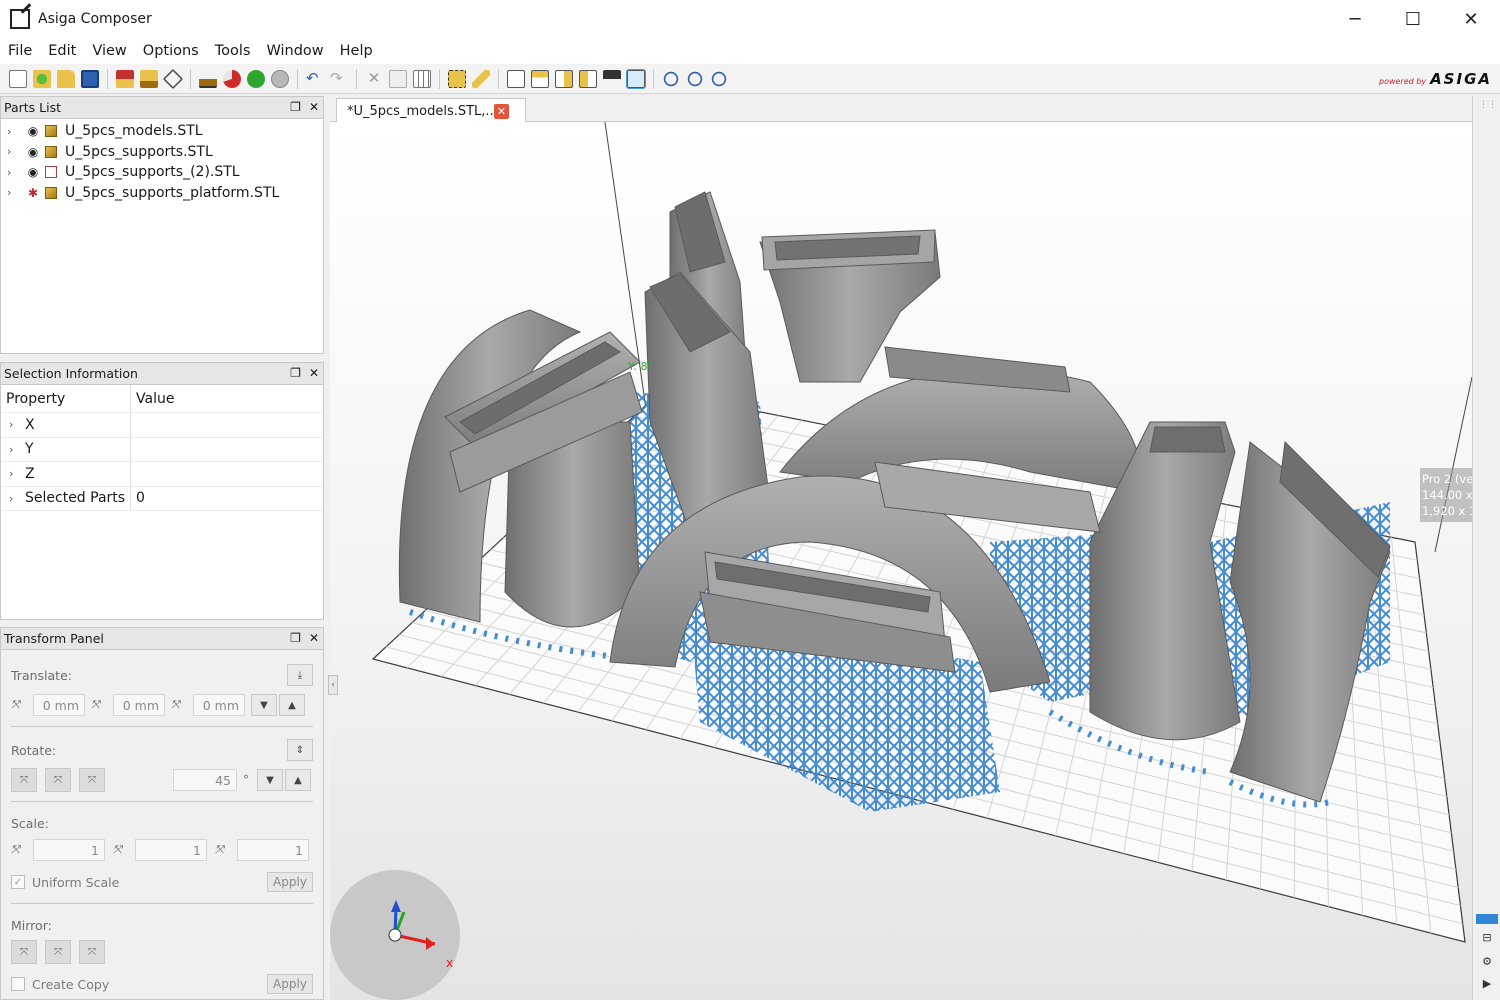 Image resolution: width=1500 pixels, height=1000 pixels. Describe the element at coordinates (1471, 19) in the screenshot. I see `close-button: ✕` at that location.